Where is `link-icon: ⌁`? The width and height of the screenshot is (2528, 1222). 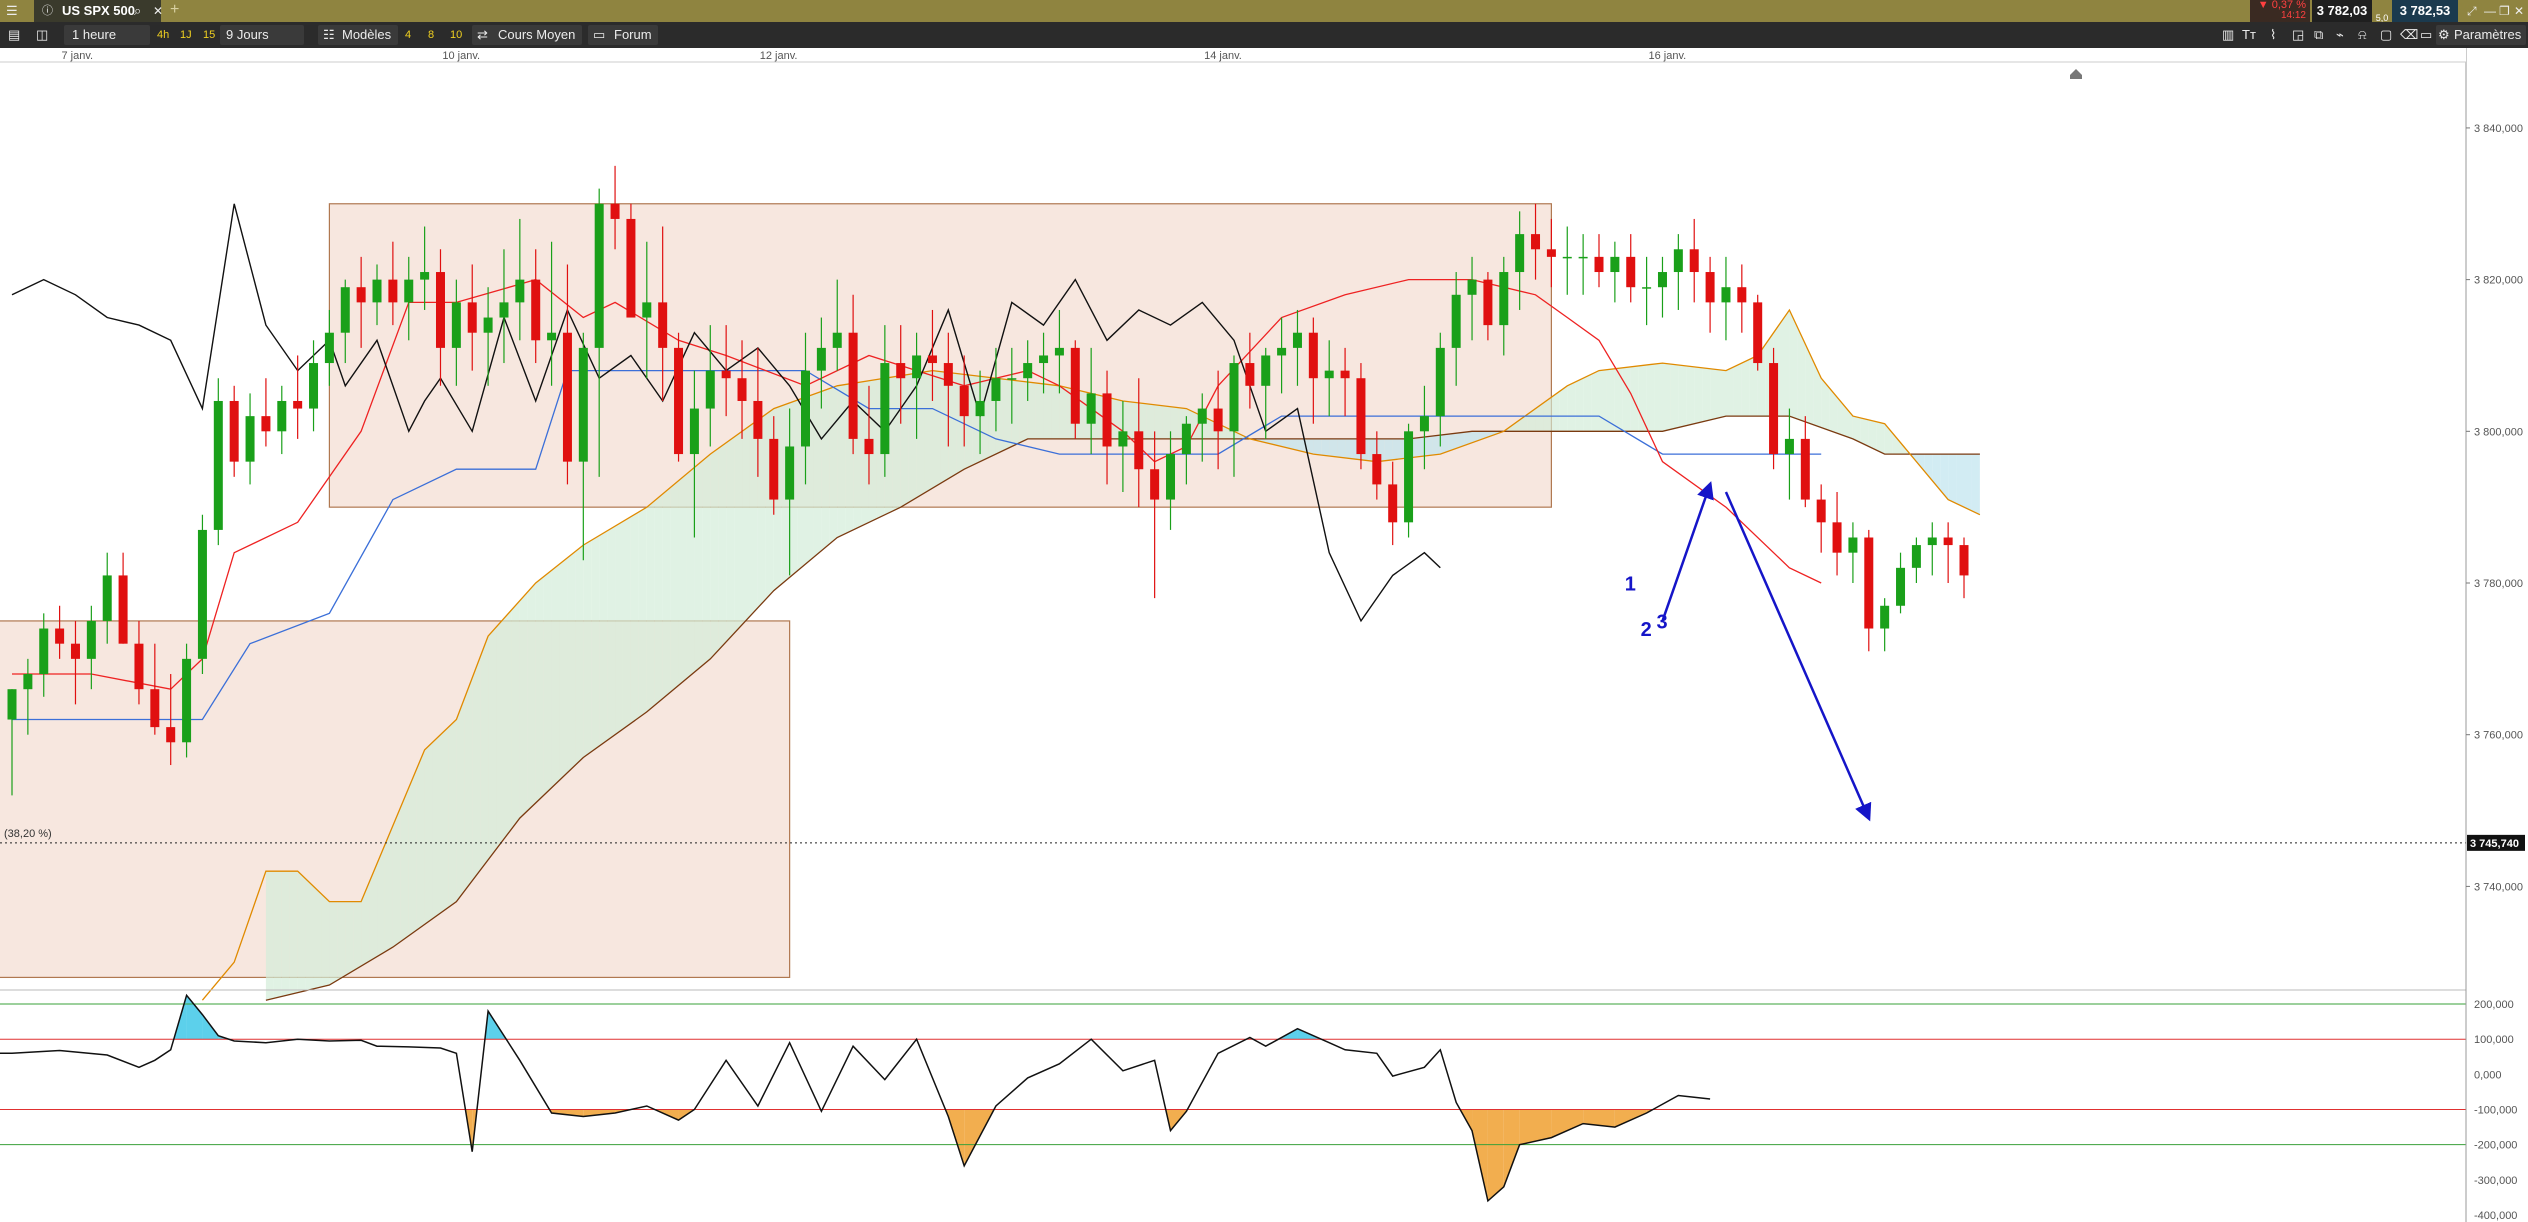
link-icon: ⌁ is located at coordinates (2340, 35).